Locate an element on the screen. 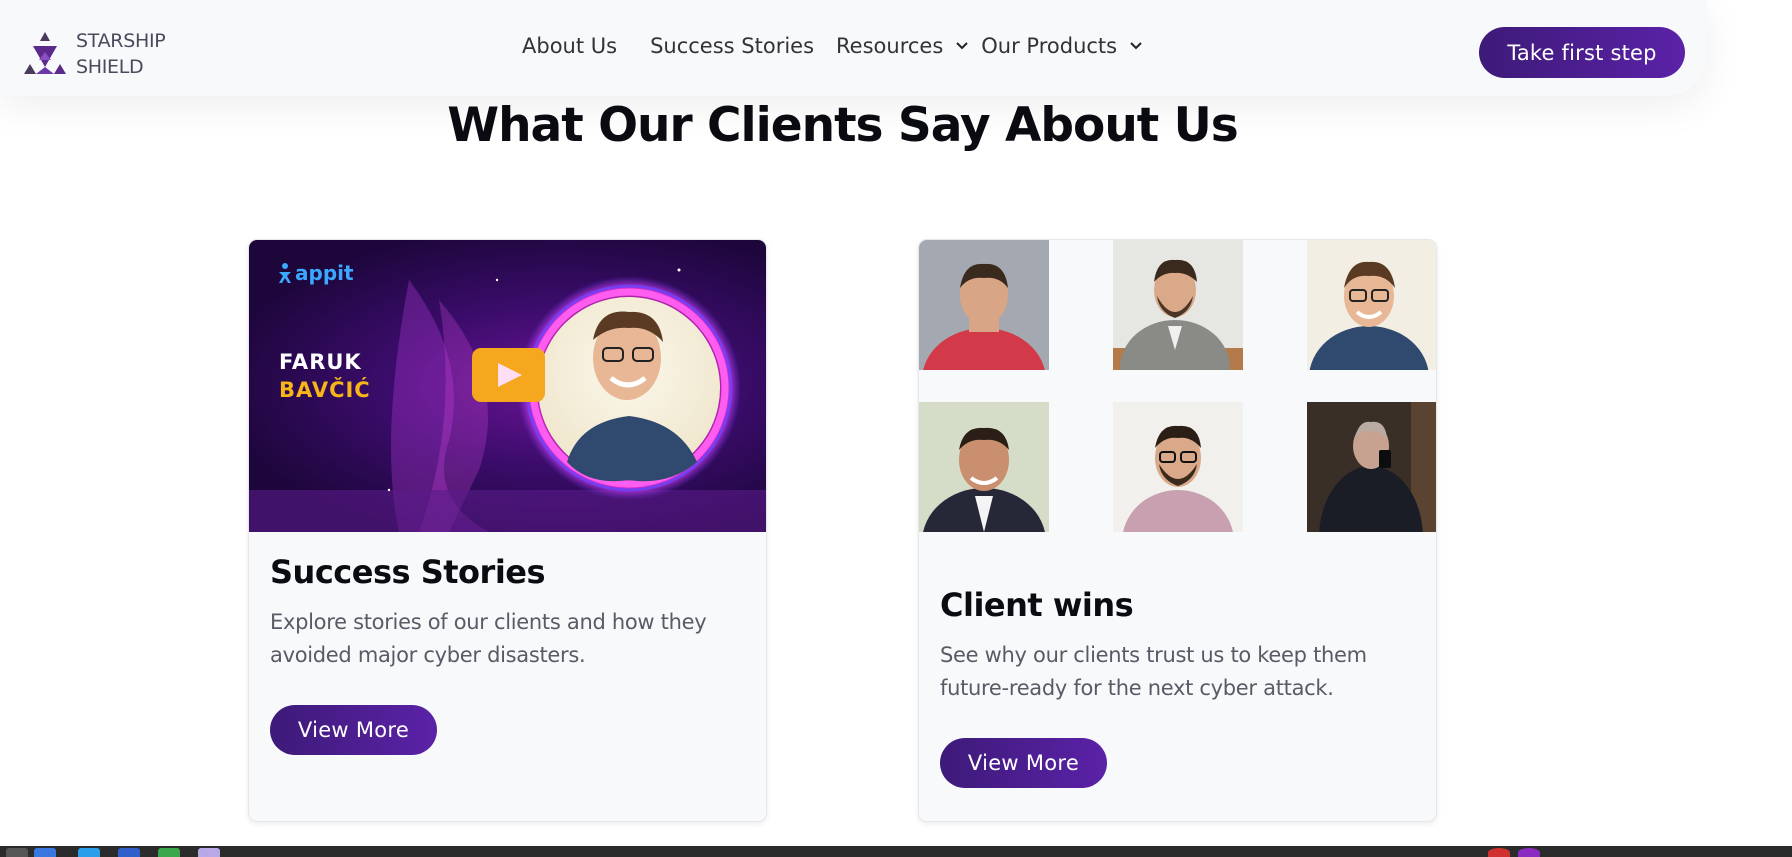 This screenshot has width=1792, height=857. nav-resources-dropdown: Resources is located at coordinates (902, 46).